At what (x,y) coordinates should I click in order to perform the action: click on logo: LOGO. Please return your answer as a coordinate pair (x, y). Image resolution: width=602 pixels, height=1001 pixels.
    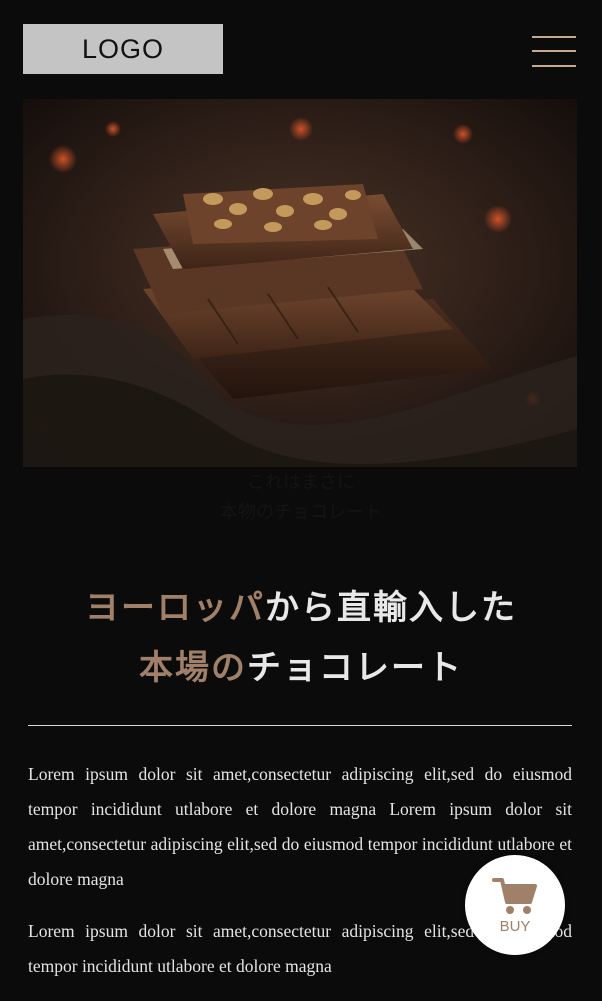
    Looking at the image, I should click on (123, 49).